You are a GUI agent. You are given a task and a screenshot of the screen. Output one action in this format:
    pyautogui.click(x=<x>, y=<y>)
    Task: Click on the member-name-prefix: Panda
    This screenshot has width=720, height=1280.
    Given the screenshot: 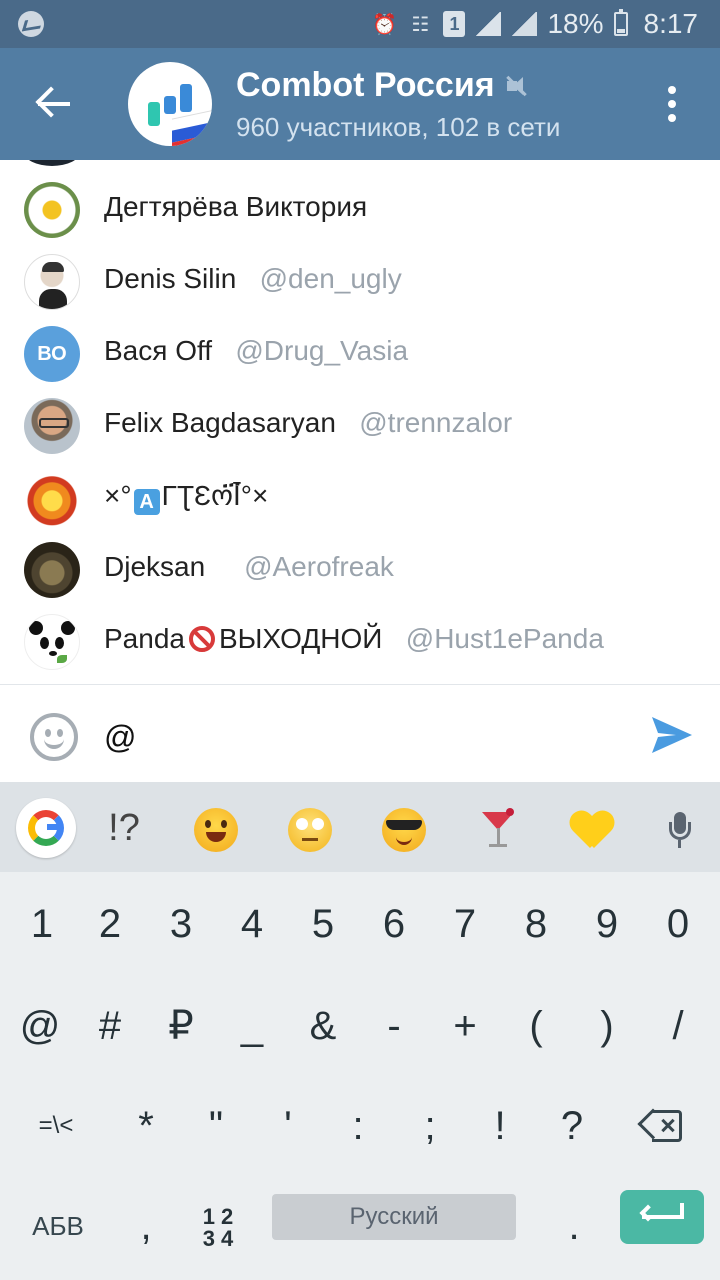 What is the action you would take?
    pyautogui.click(x=144, y=638)
    